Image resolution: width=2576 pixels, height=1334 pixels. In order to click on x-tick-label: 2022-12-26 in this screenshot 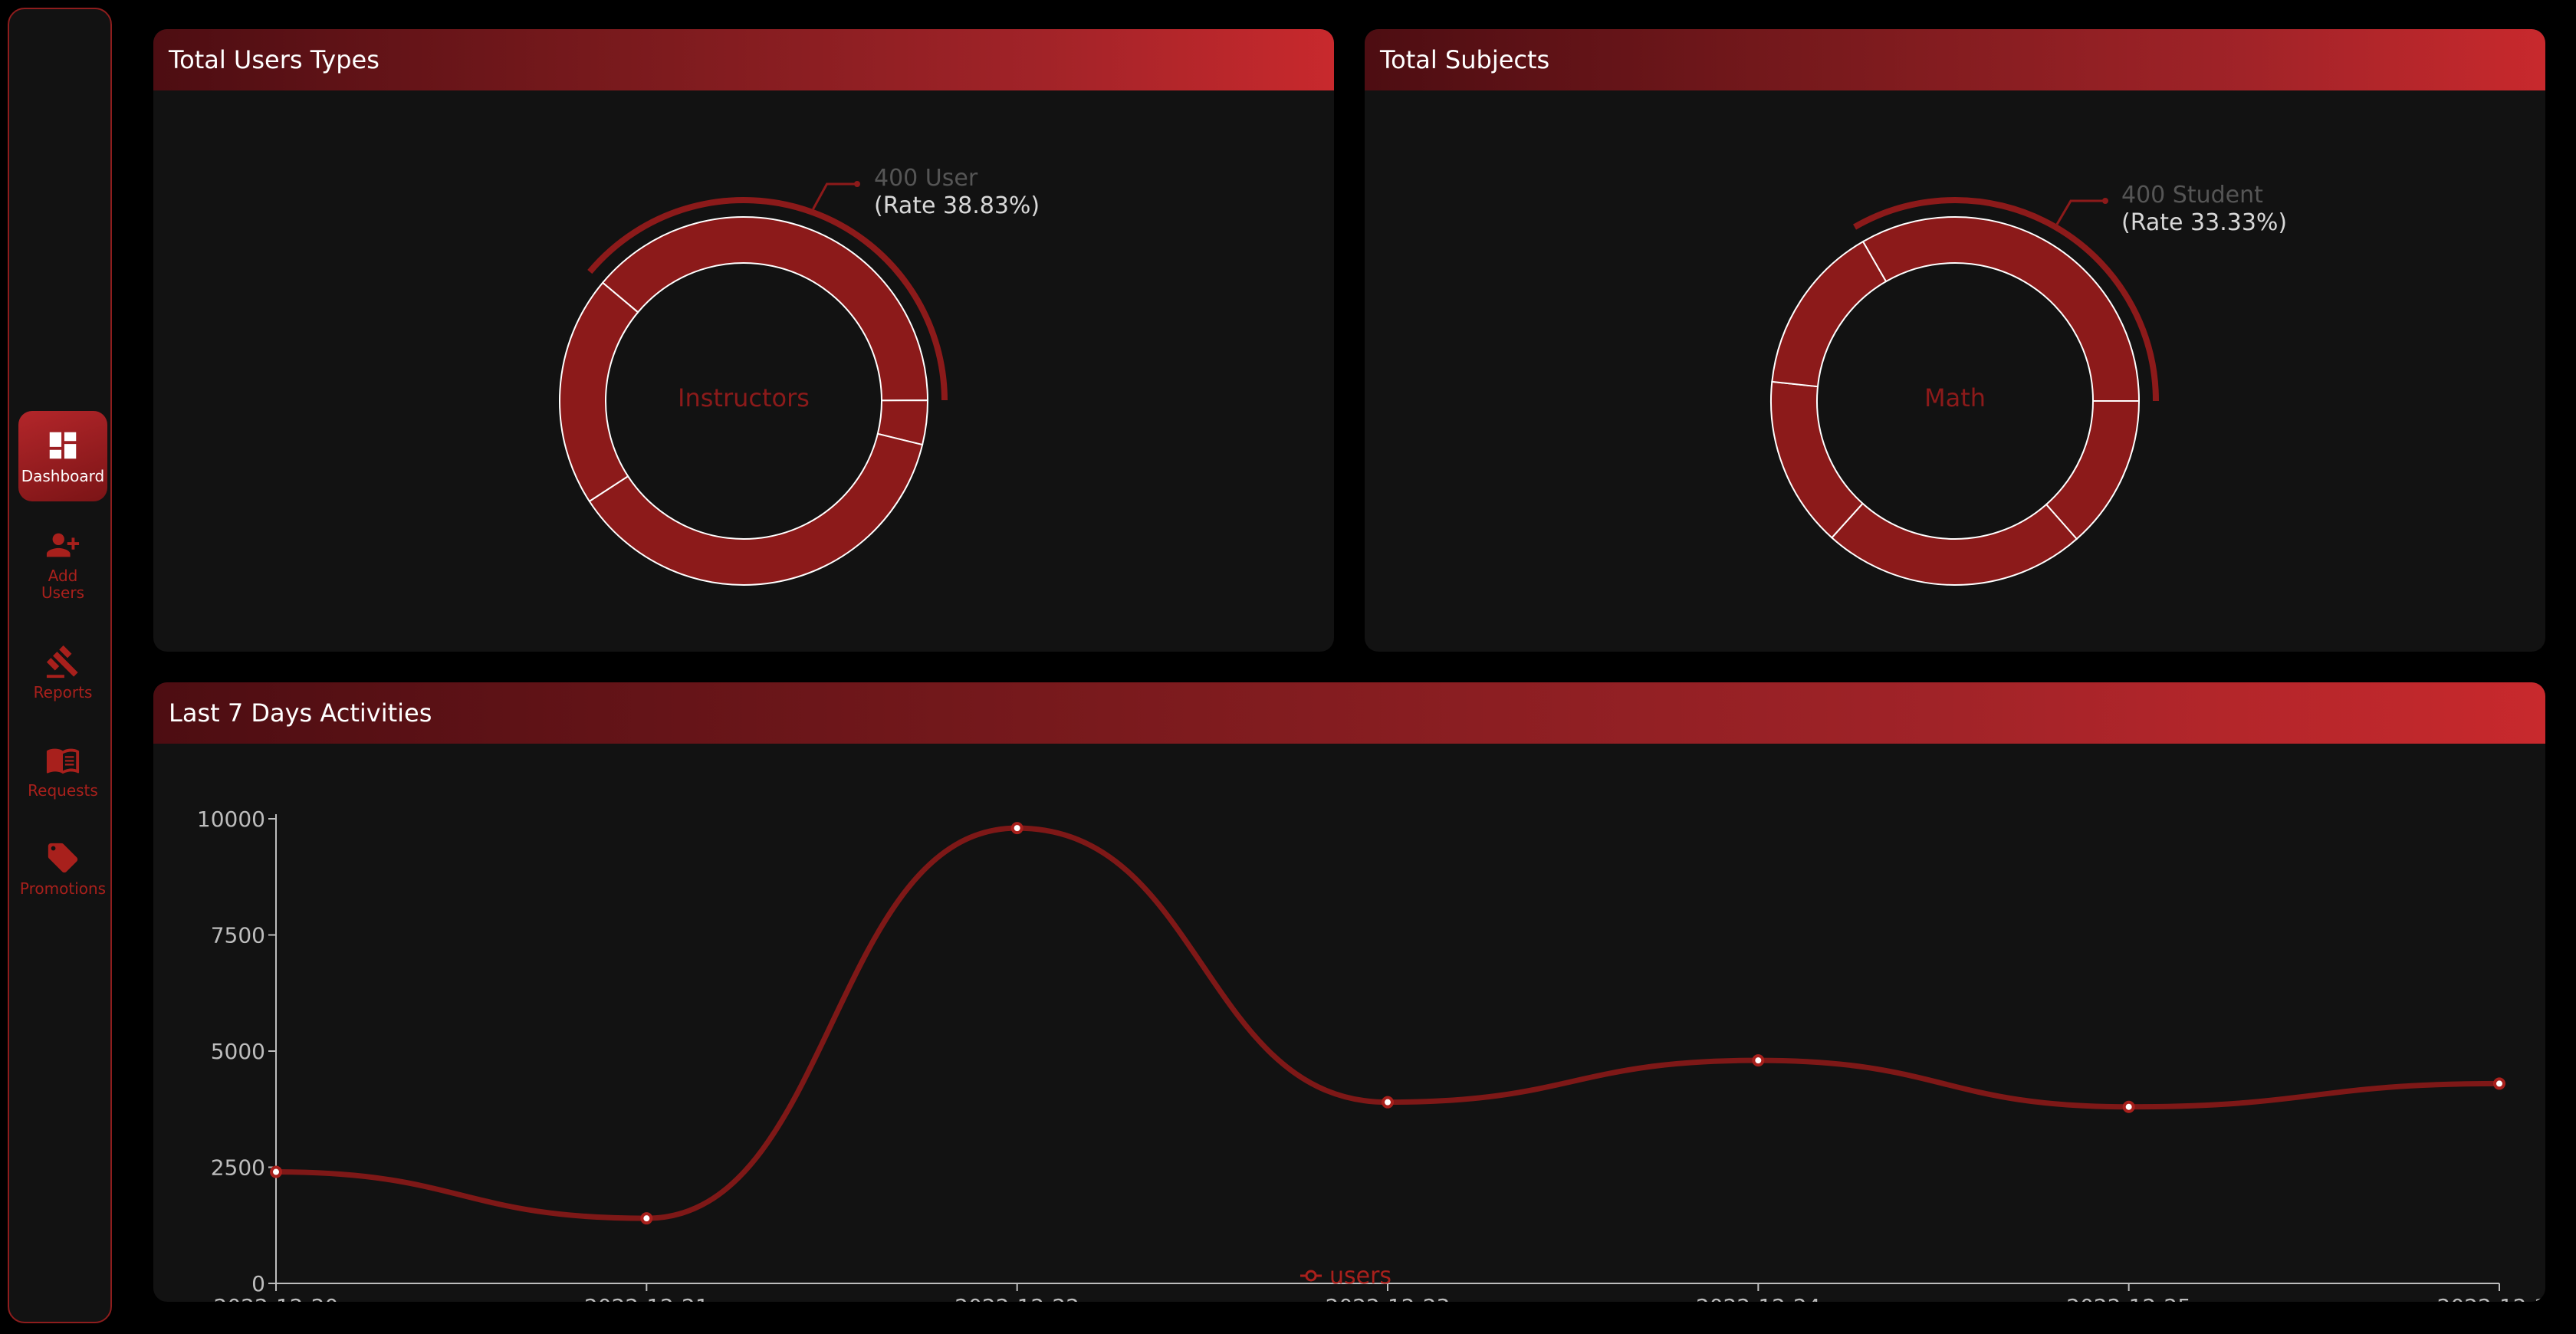, I will do `click(2491, 1298)`.